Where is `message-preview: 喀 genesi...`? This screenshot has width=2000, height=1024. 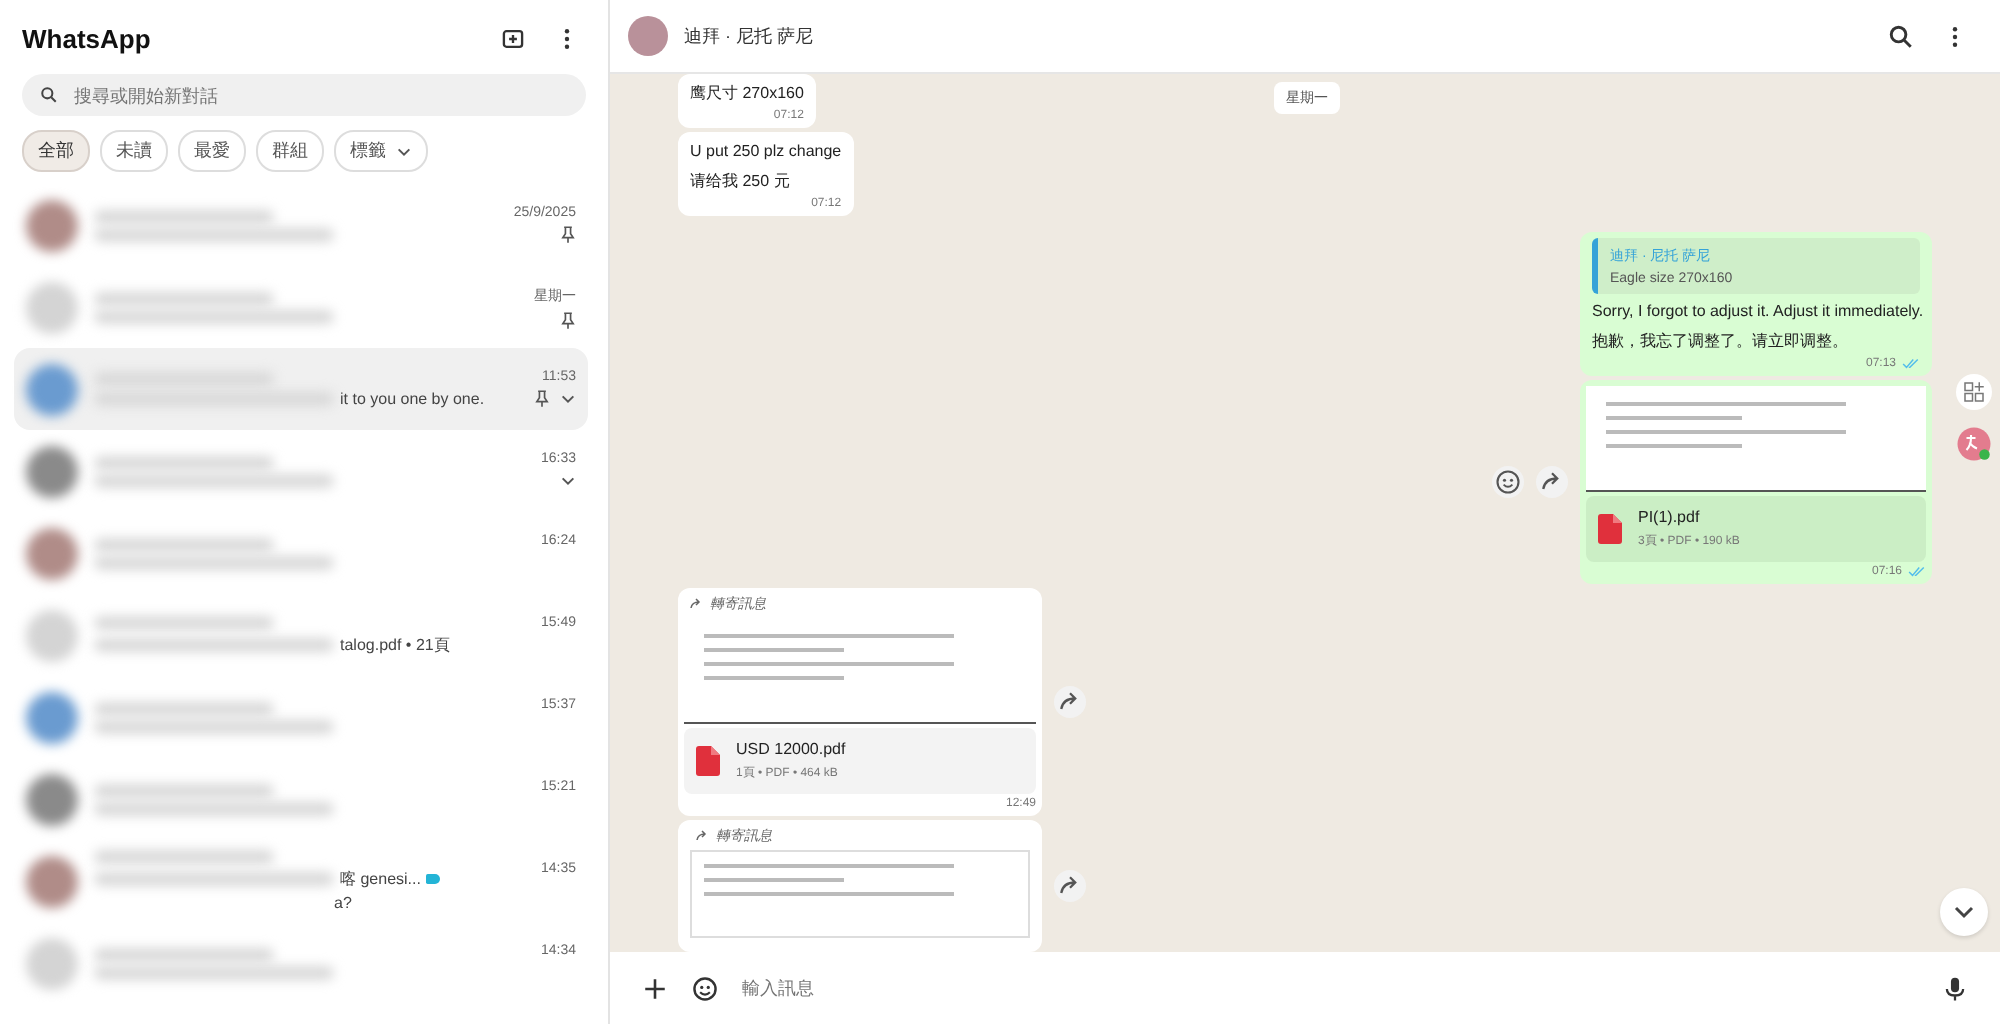
message-preview: 喀 genesi... is located at coordinates (380, 879).